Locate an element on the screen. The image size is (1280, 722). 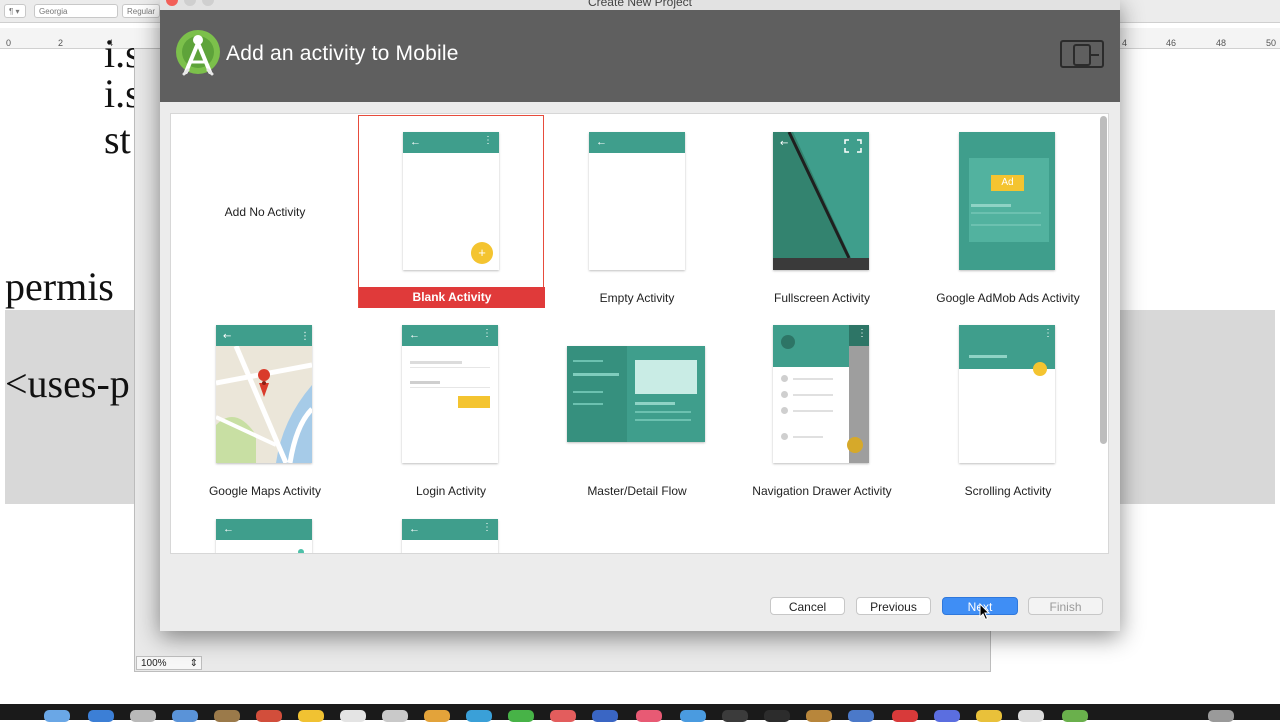
document-text: st is located at coordinates (117, 139).